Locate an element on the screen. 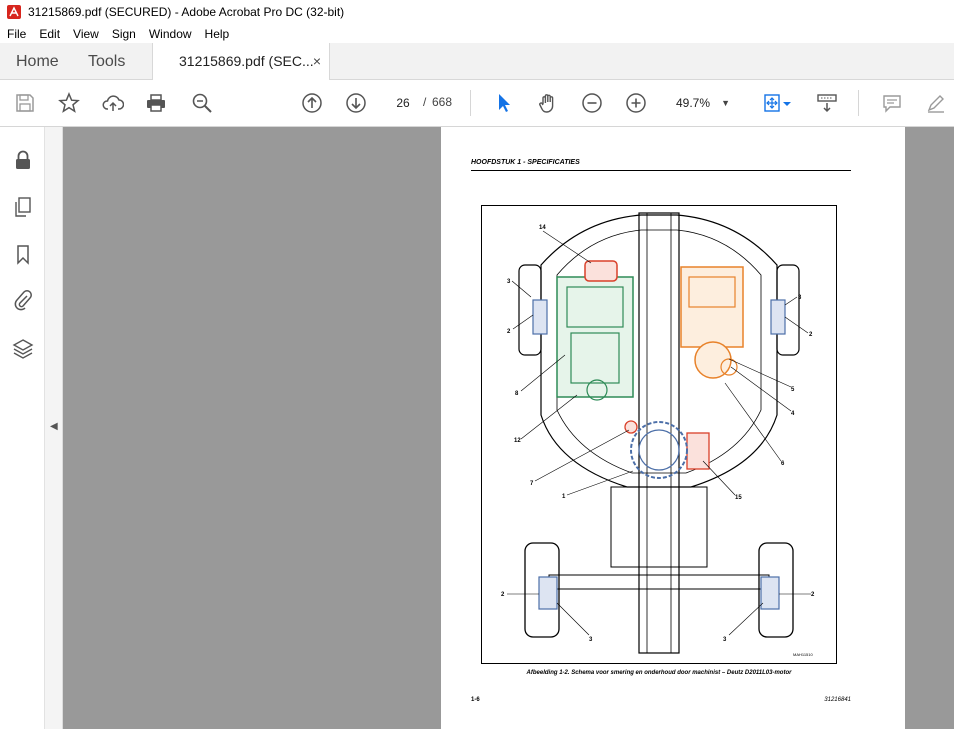  page-footer-number: 1-6 is located at coordinates (475, 700).